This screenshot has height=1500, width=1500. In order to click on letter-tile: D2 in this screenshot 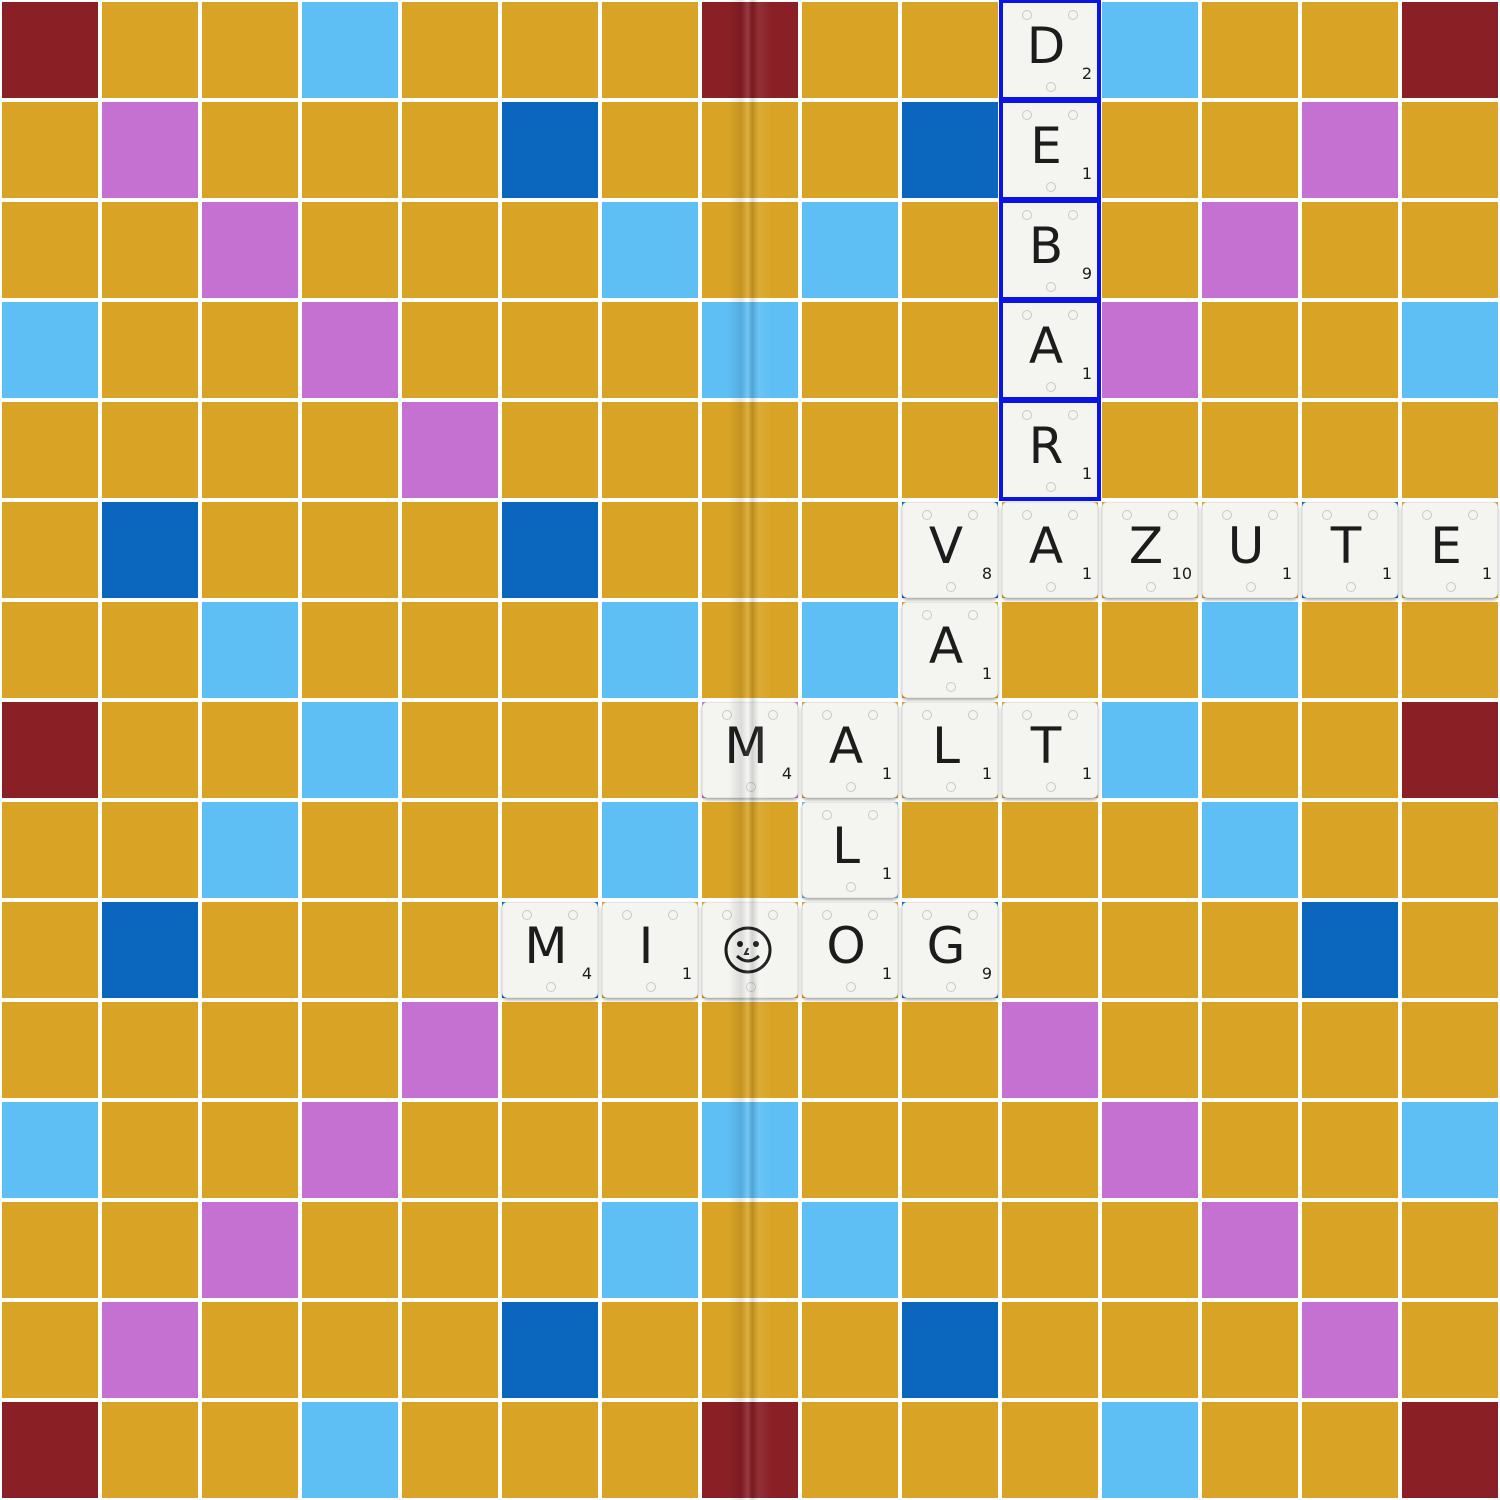, I will do `click(1050, 50)`.